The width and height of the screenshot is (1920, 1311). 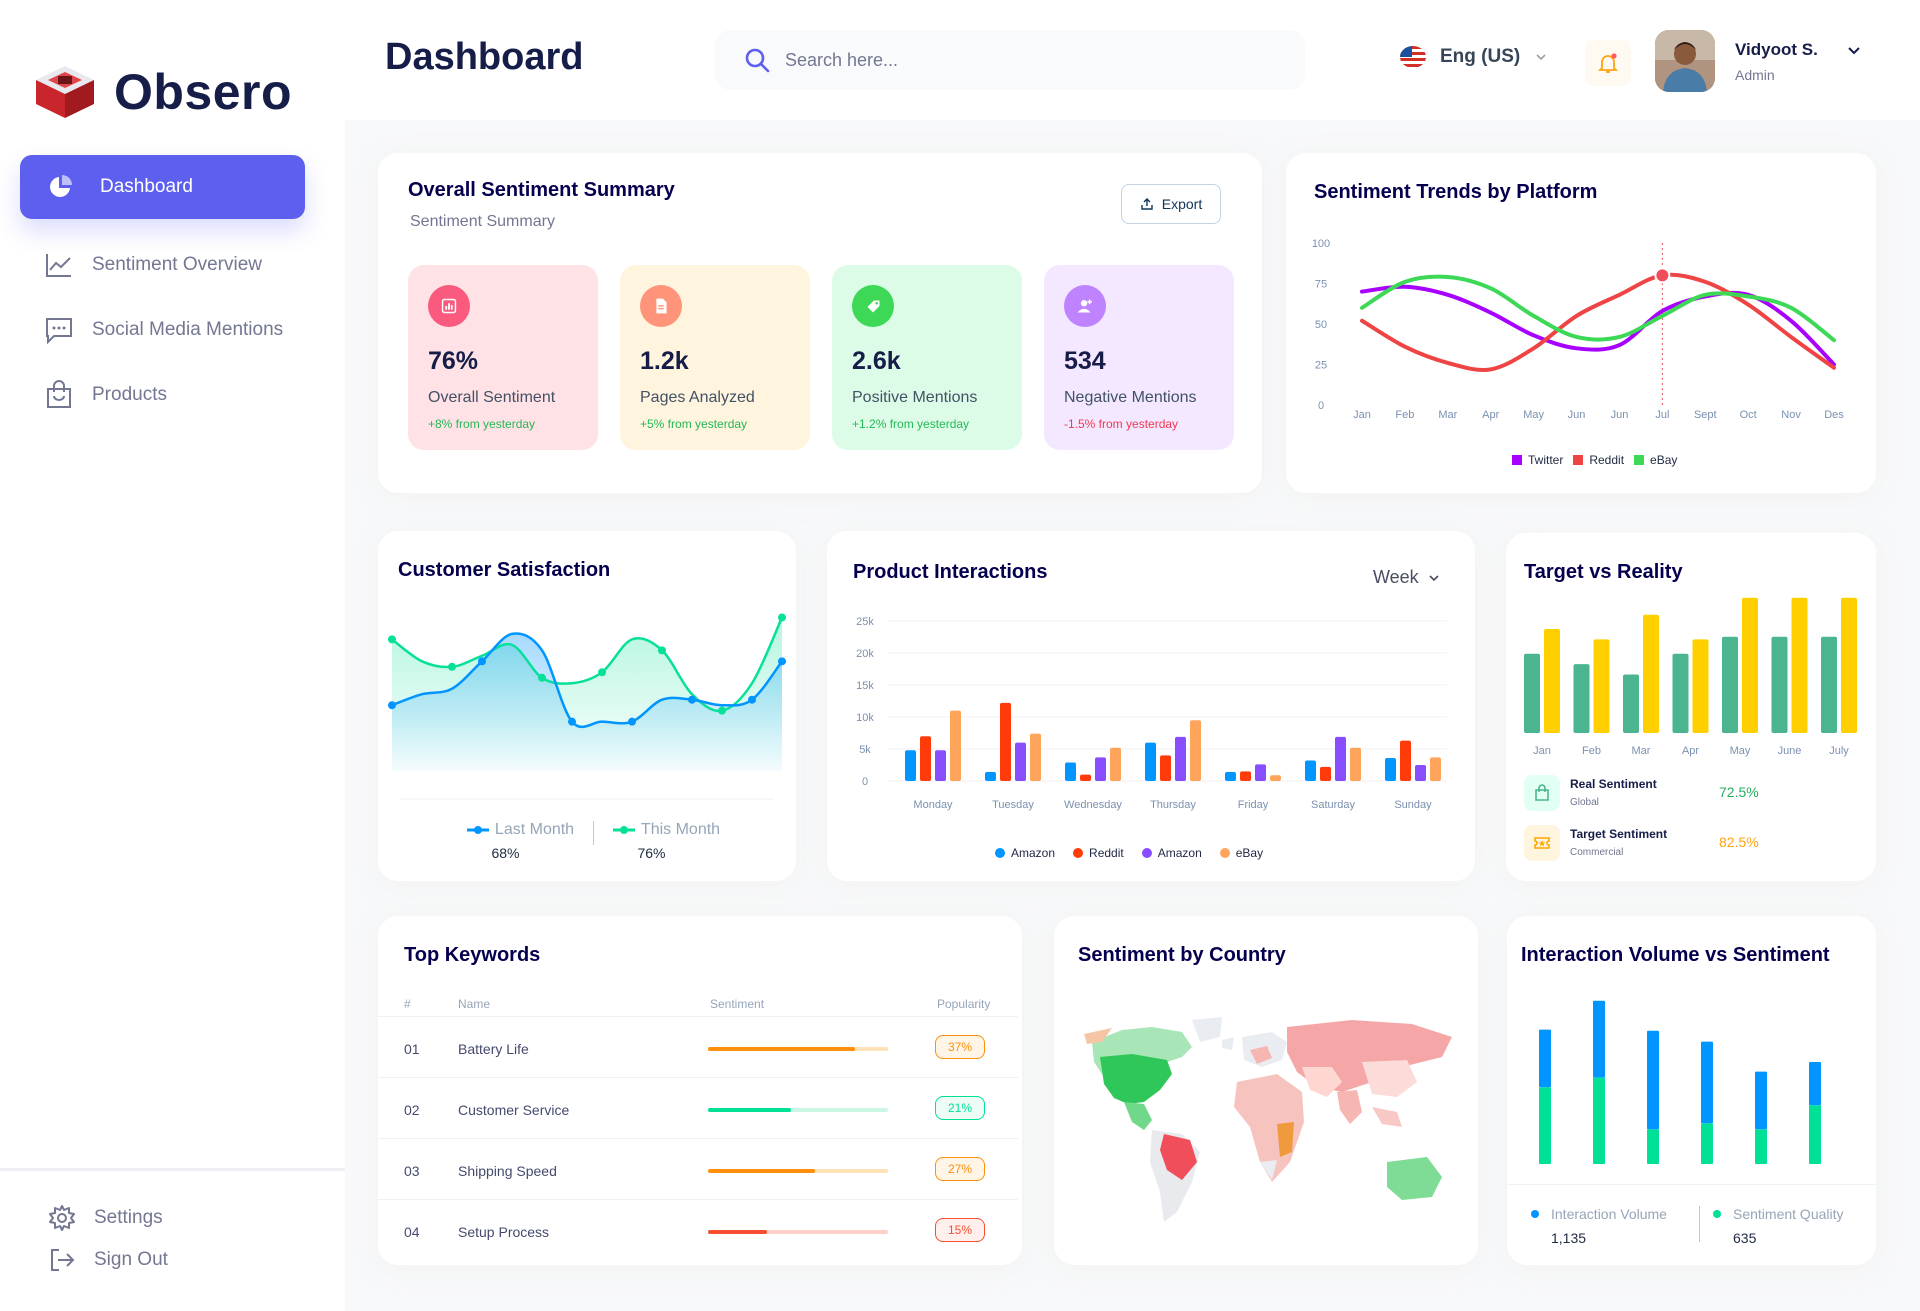 What do you see at coordinates (1139, 357) in the screenshot?
I see `kpi-card-negative-mentions: 534 Negative Mentions -1.5% from yesterday` at bounding box center [1139, 357].